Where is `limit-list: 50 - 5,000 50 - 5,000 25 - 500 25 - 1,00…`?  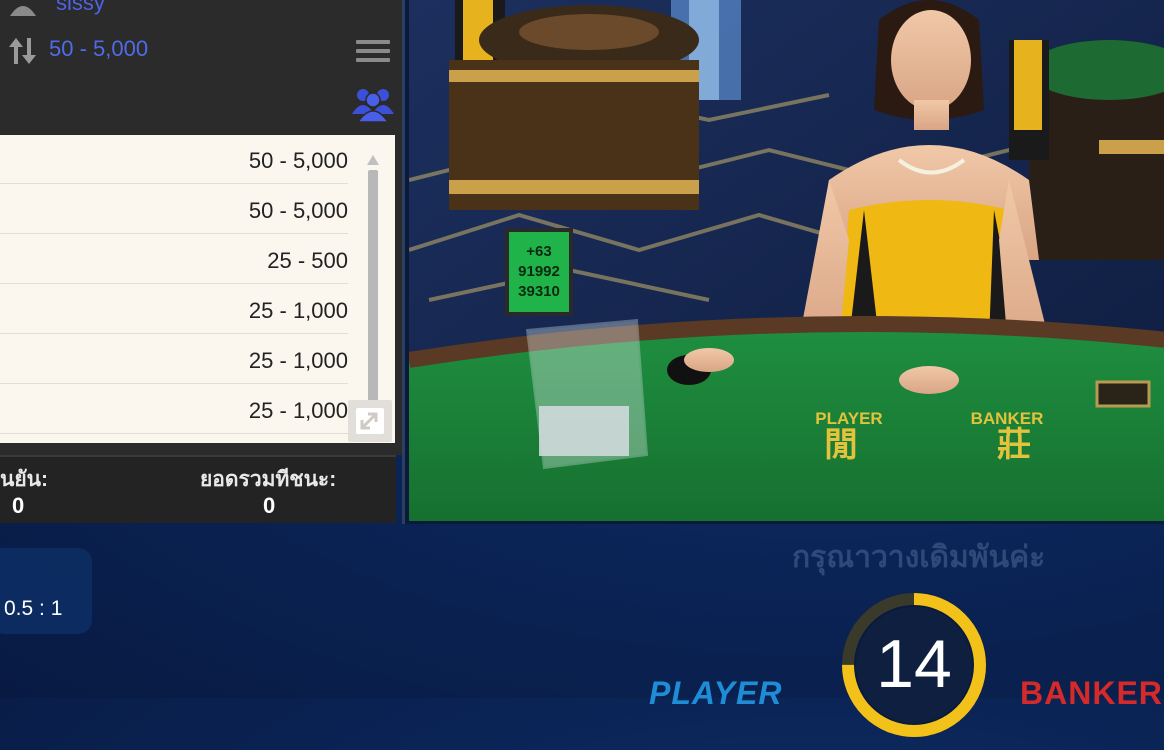
limit-list: 50 - 5,000 50 - 5,000 25 - 500 25 - 1,00… is located at coordinates (197, 289).